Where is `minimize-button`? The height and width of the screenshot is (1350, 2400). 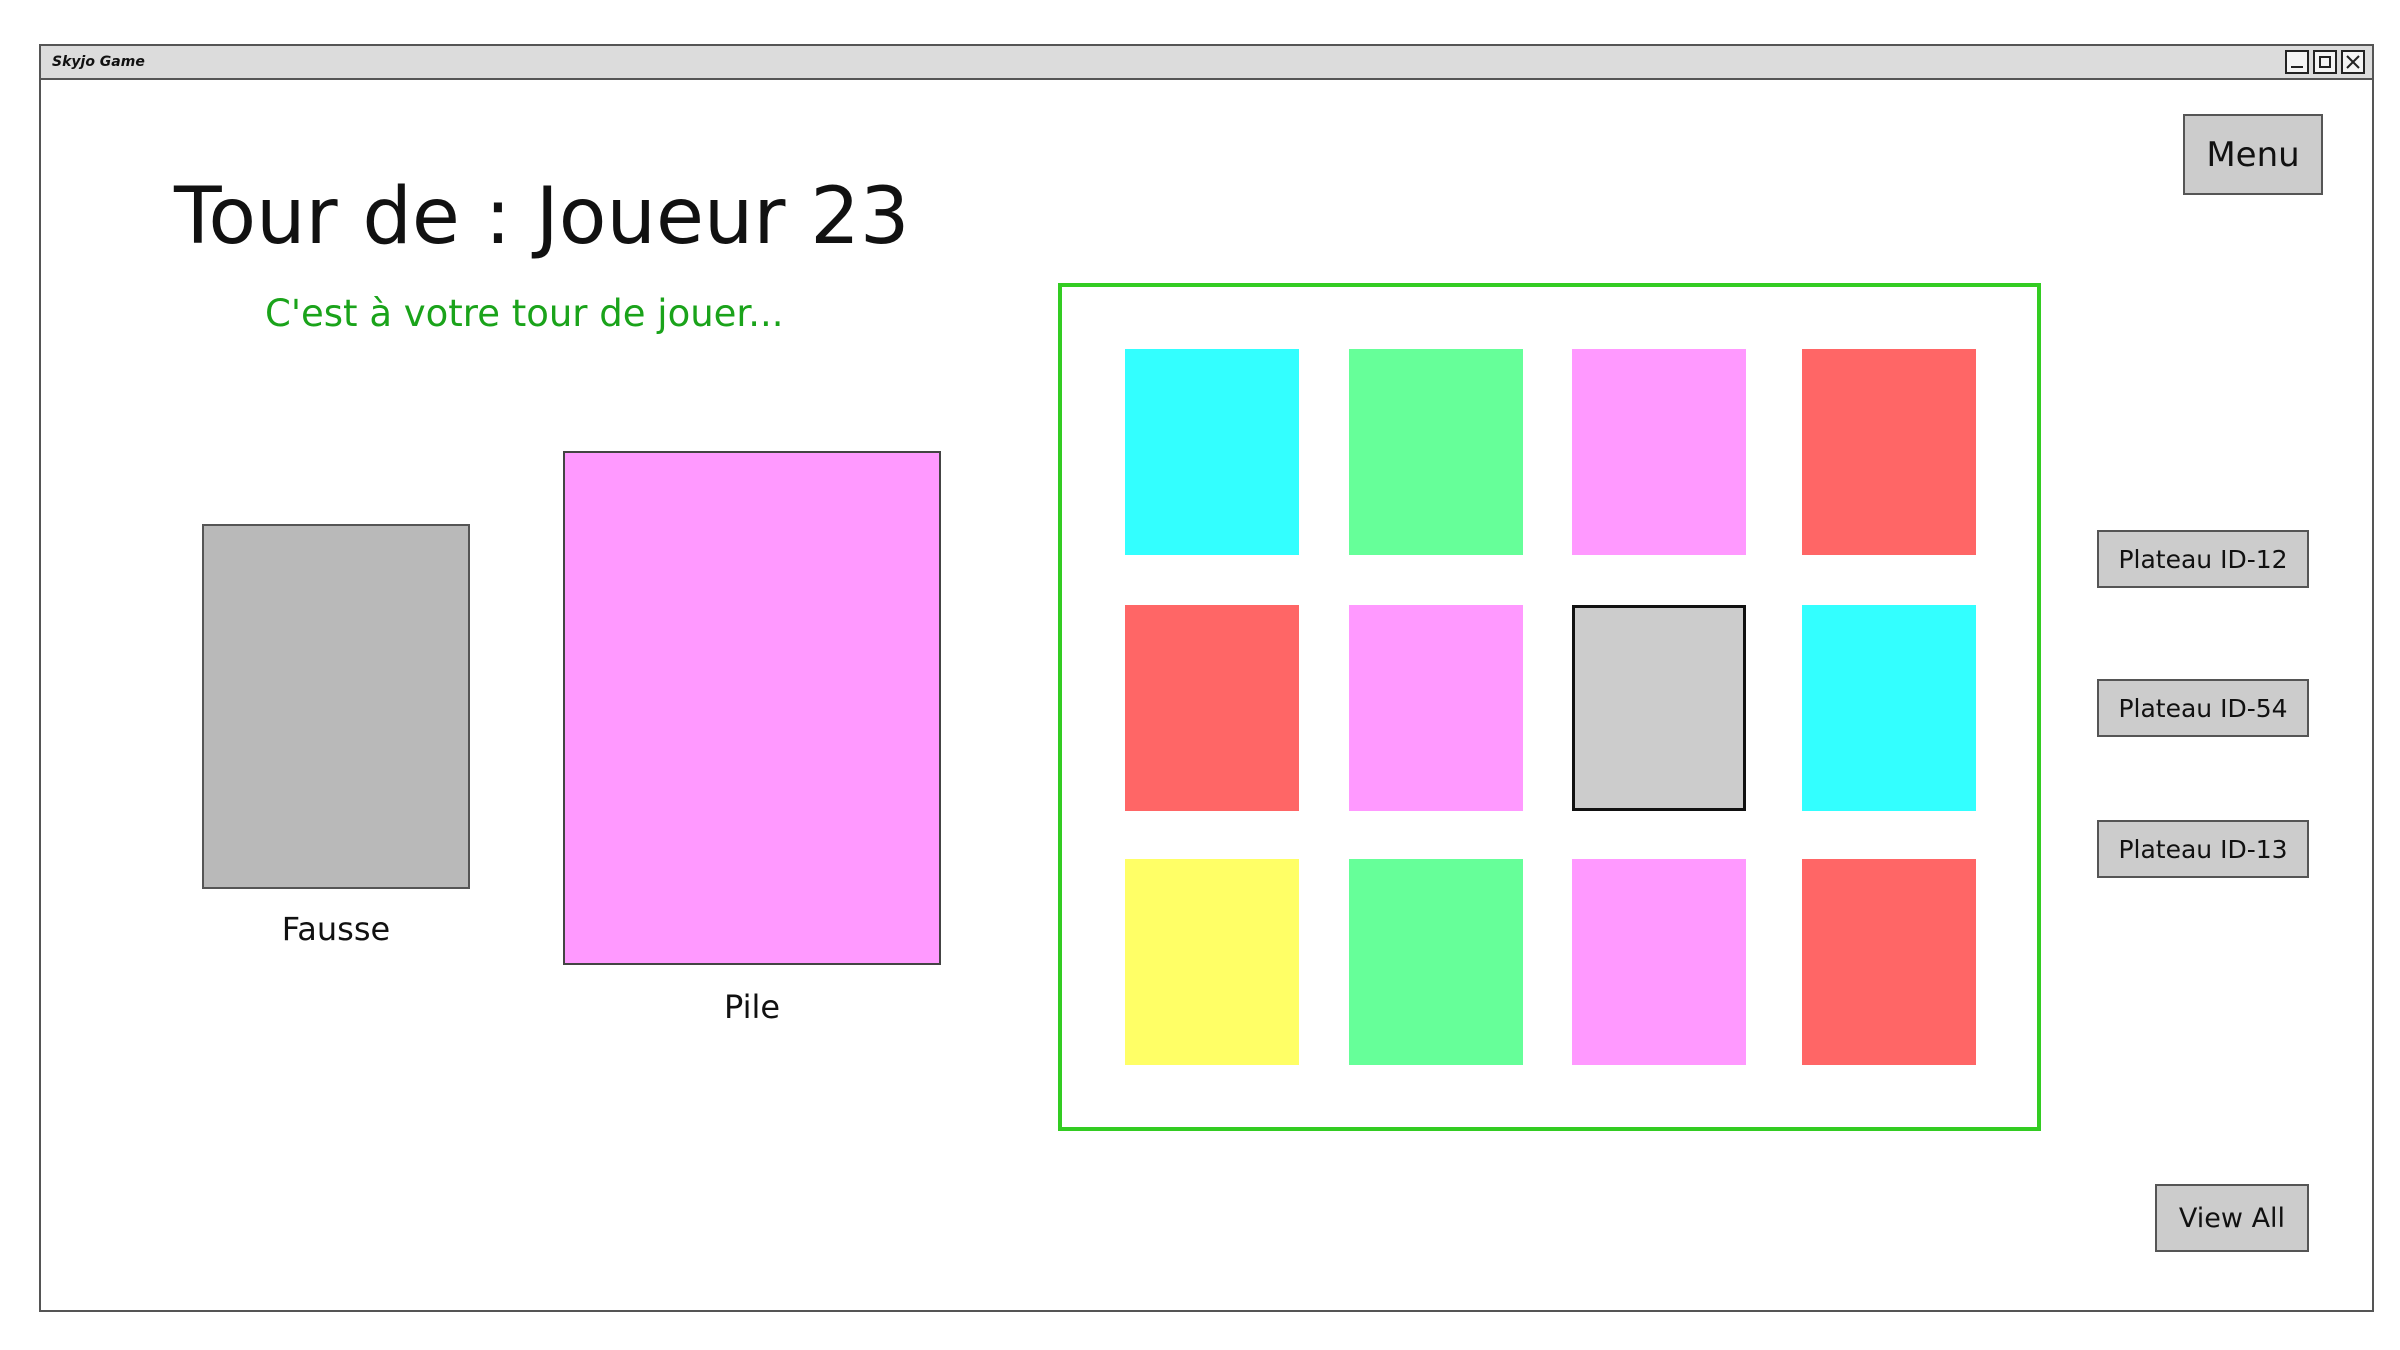
minimize-button is located at coordinates (2297, 62).